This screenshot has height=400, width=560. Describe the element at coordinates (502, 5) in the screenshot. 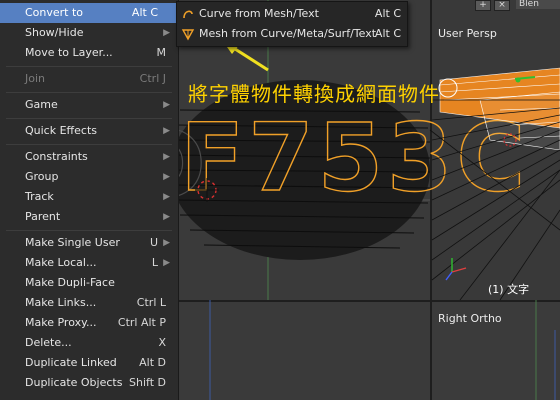

I see `close-icon: ×` at that location.